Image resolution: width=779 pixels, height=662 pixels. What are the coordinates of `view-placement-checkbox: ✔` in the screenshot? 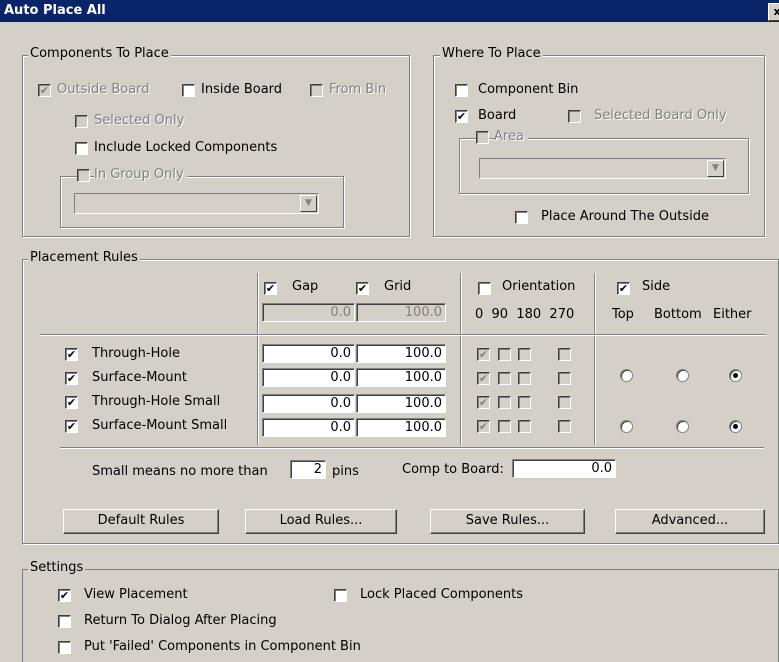 It's located at (64, 595).